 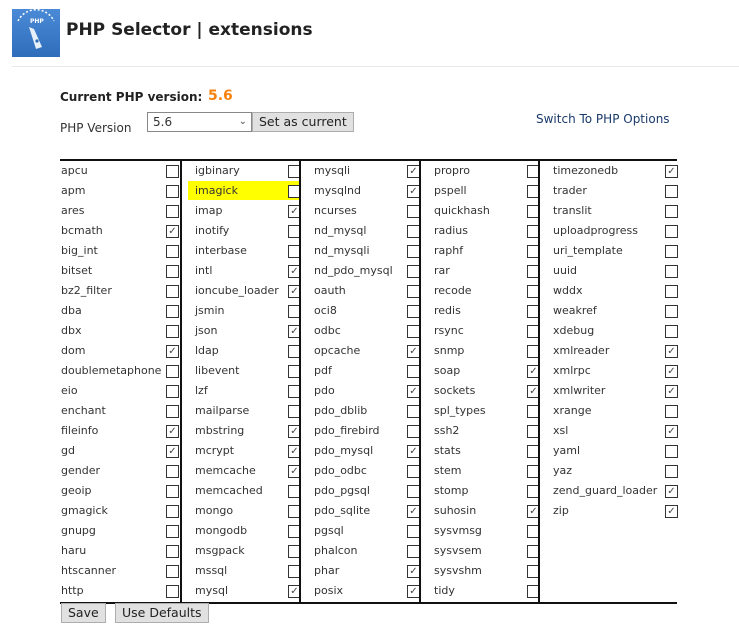 I want to click on extension-checkbox-doublemetaphone, so click(x=172, y=371).